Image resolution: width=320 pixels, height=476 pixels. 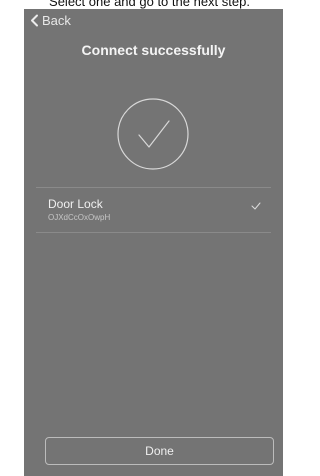 What do you see at coordinates (34, 20) in the screenshot?
I see `chevron-left-icon` at bounding box center [34, 20].